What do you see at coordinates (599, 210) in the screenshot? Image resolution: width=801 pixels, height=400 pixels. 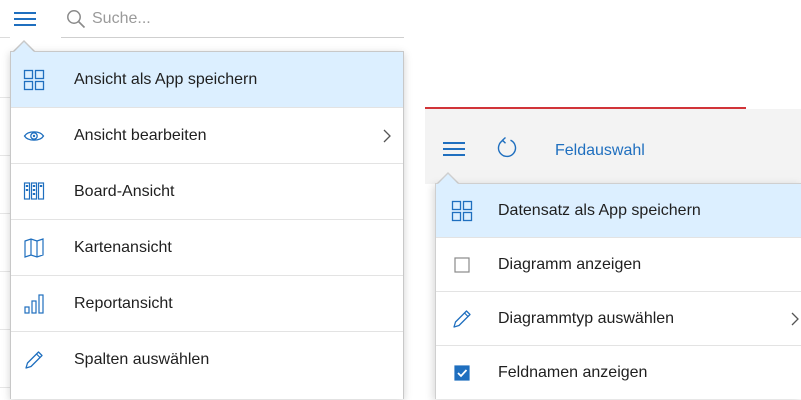 I see `menu-item-label: Datensatz als App speichern` at bounding box center [599, 210].